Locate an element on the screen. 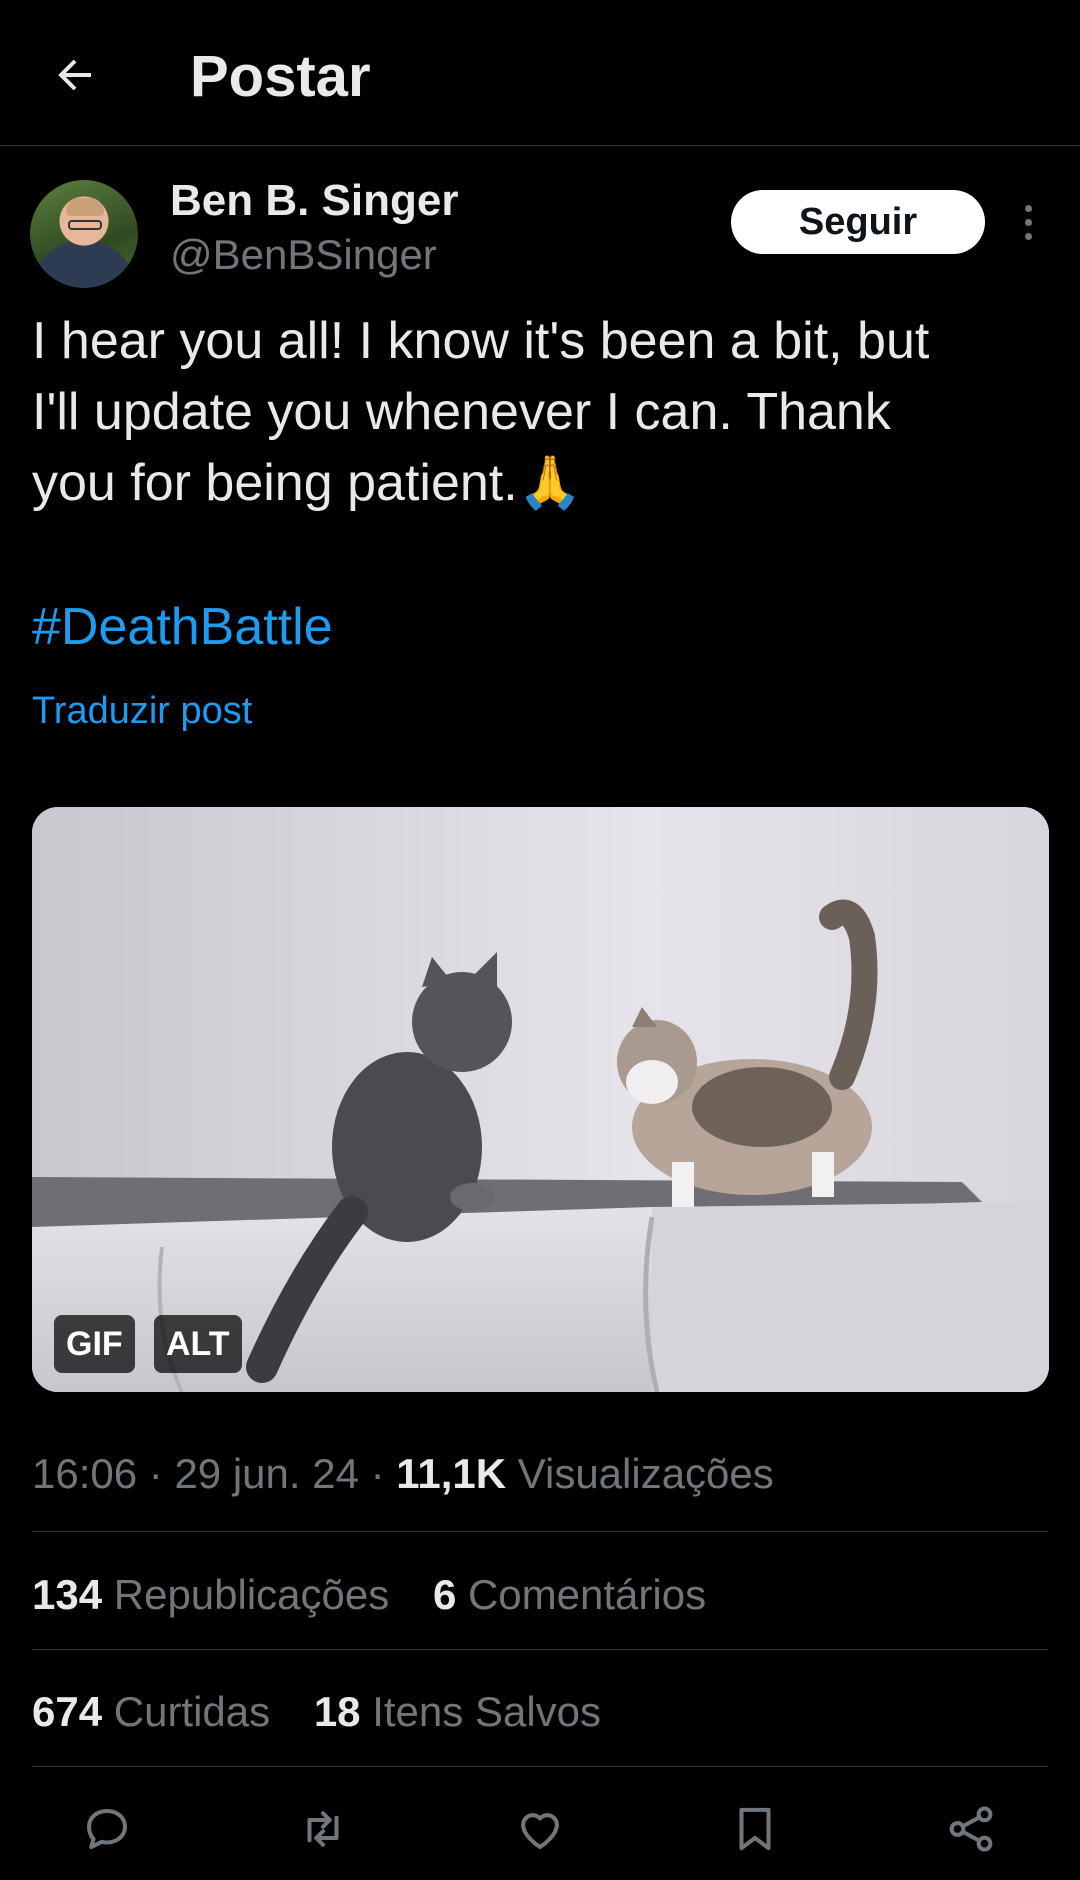 The height and width of the screenshot is (1880, 1080). author-row: Ben B. Singer @BenBSinger Seguir is located at coordinates (540, 230).